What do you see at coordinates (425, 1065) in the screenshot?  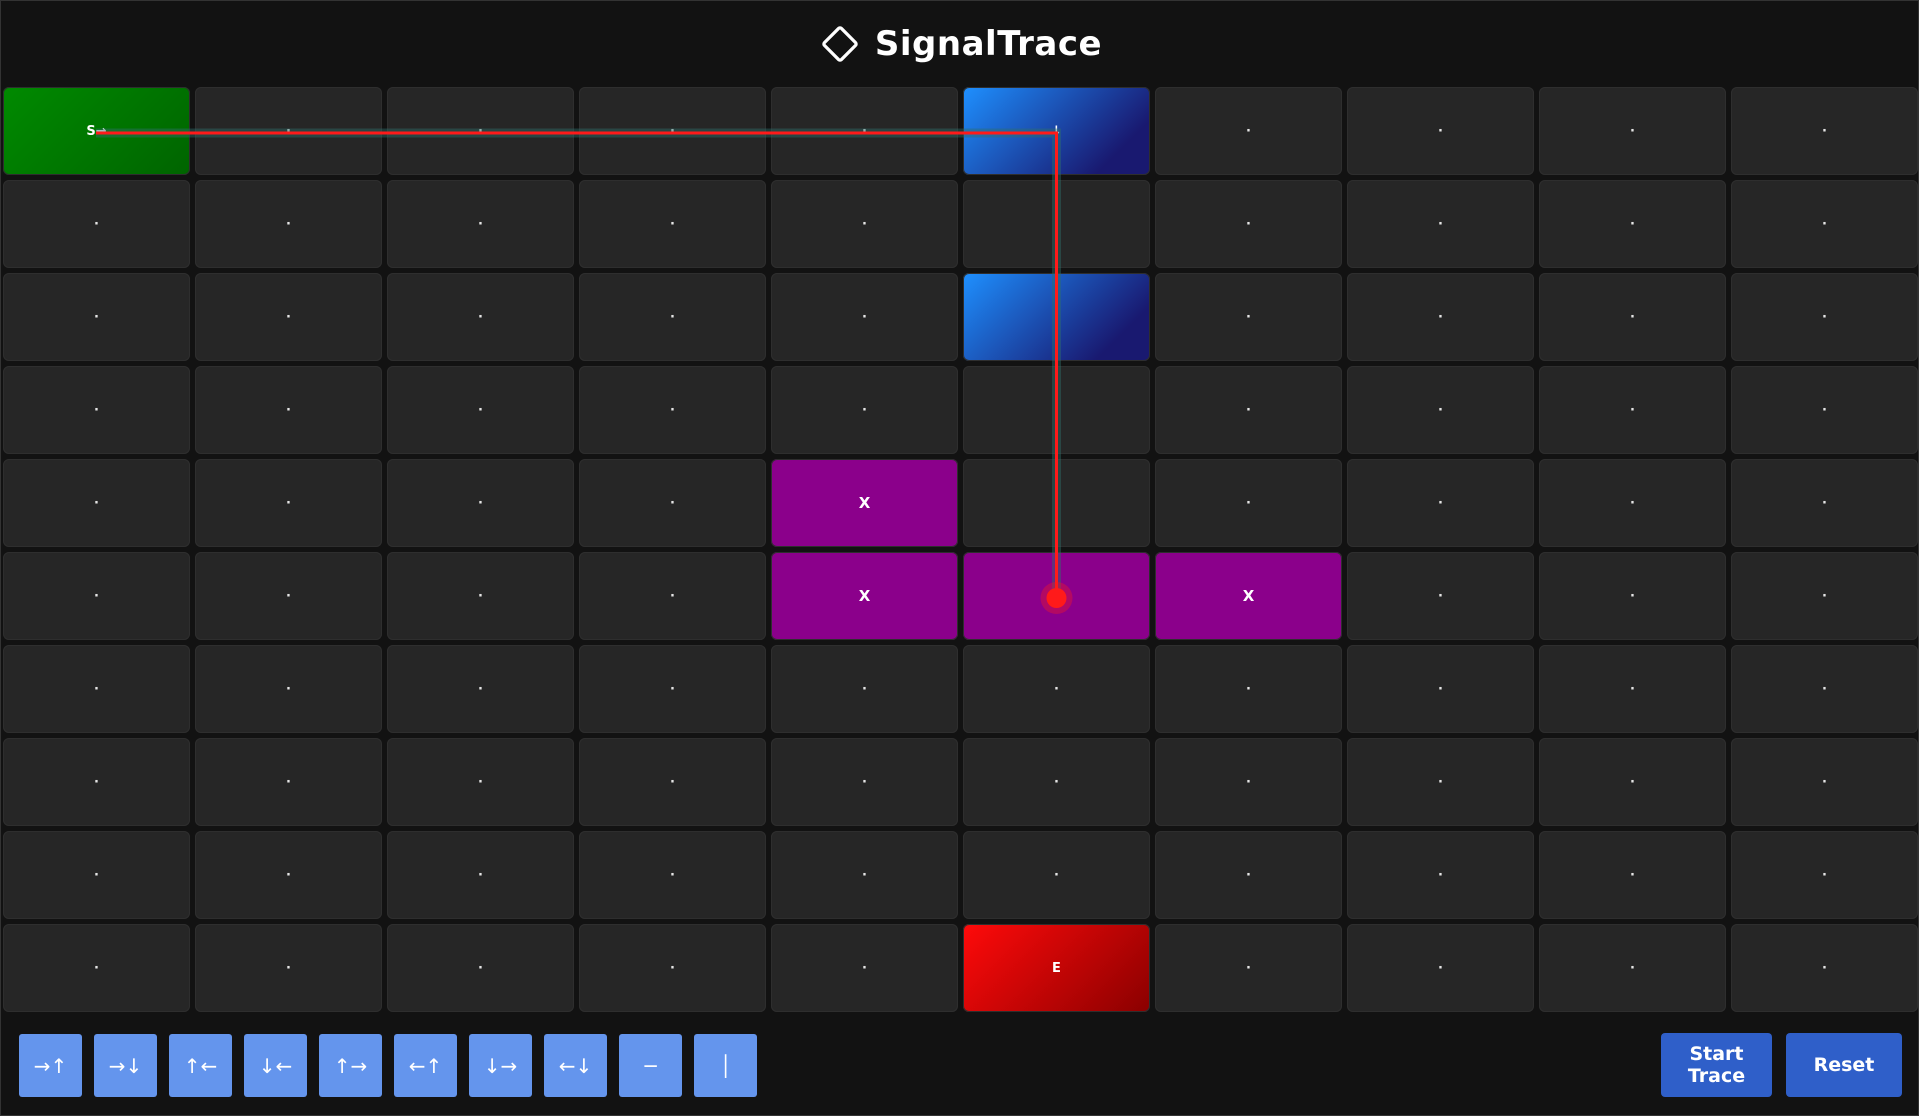 I see `pipe-tool-button: ←↑` at bounding box center [425, 1065].